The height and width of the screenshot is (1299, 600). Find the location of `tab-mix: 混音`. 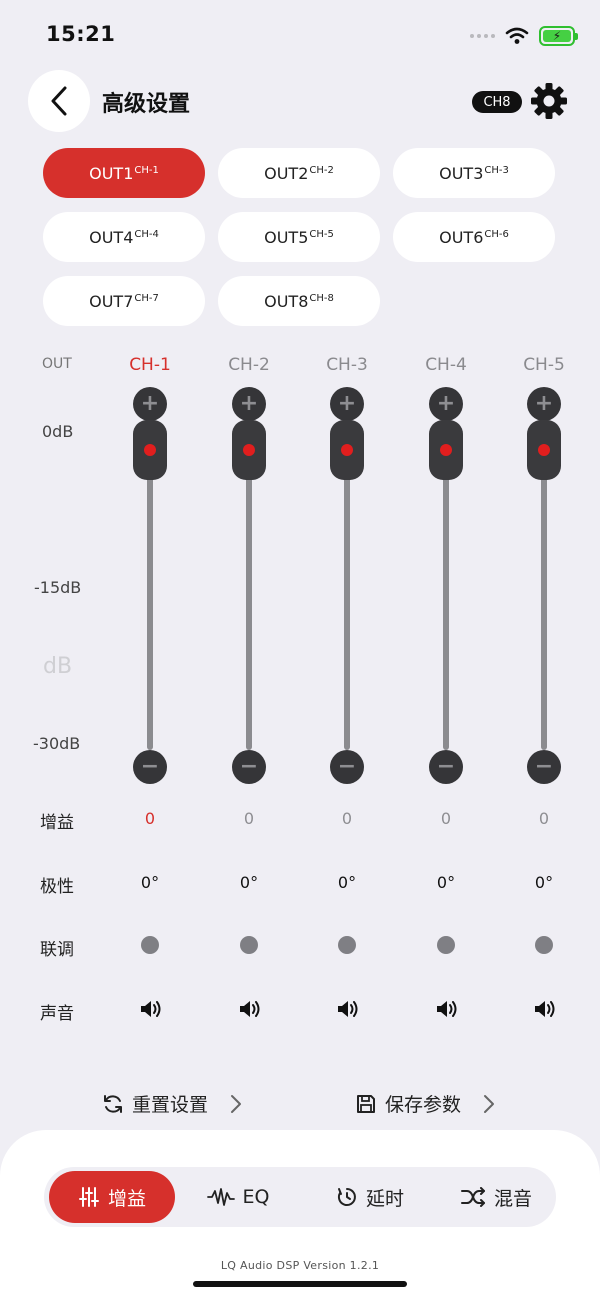

tab-mix: 混音 is located at coordinates (496, 1197).